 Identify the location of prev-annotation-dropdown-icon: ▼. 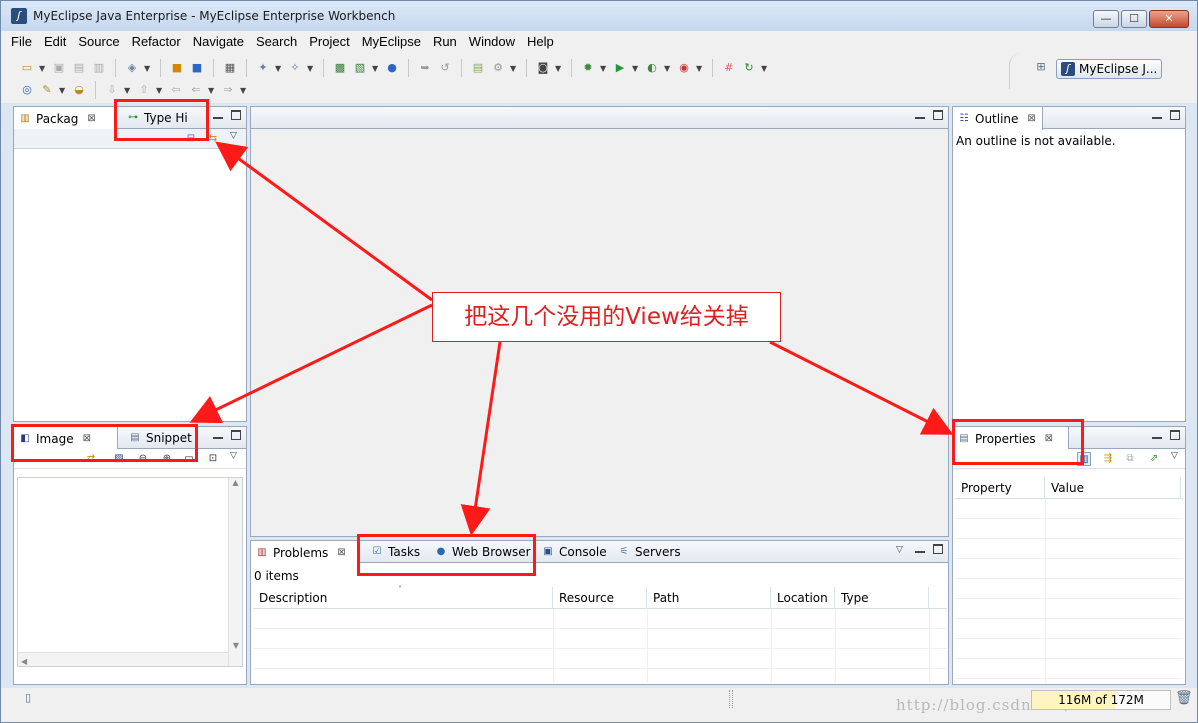
(160, 90).